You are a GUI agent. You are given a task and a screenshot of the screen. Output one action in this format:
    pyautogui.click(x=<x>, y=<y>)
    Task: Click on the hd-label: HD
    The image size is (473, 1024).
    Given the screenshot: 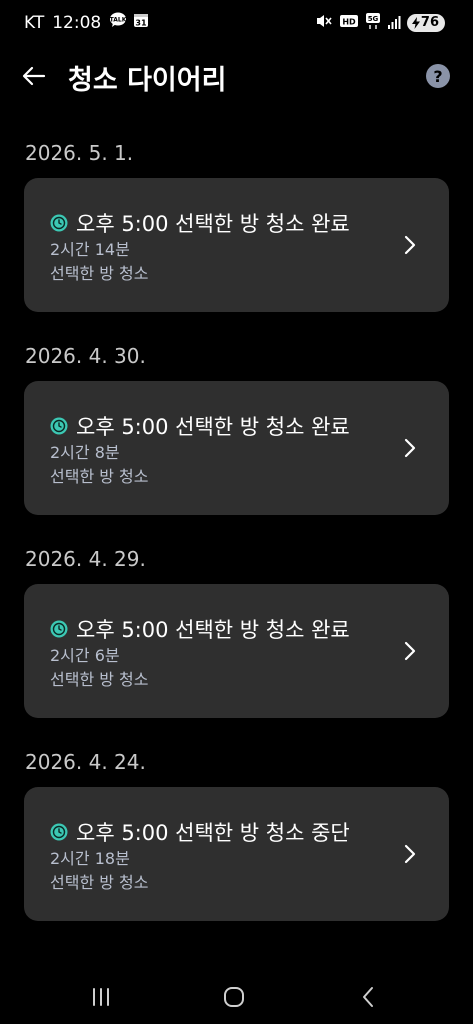 What is the action you would take?
    pyautogui.click(x=349, y=22)
    